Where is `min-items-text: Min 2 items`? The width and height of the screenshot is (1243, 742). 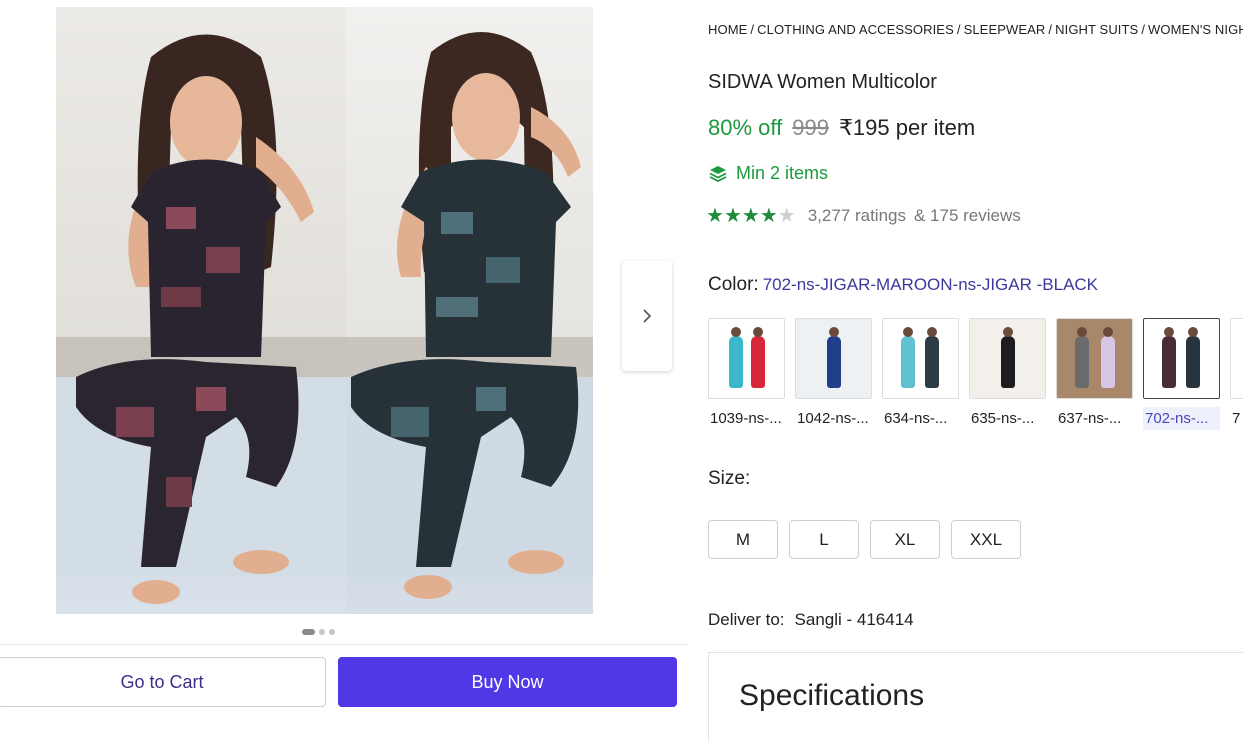 min-items-text: Min 2 items is located at coordinates (782, 173).